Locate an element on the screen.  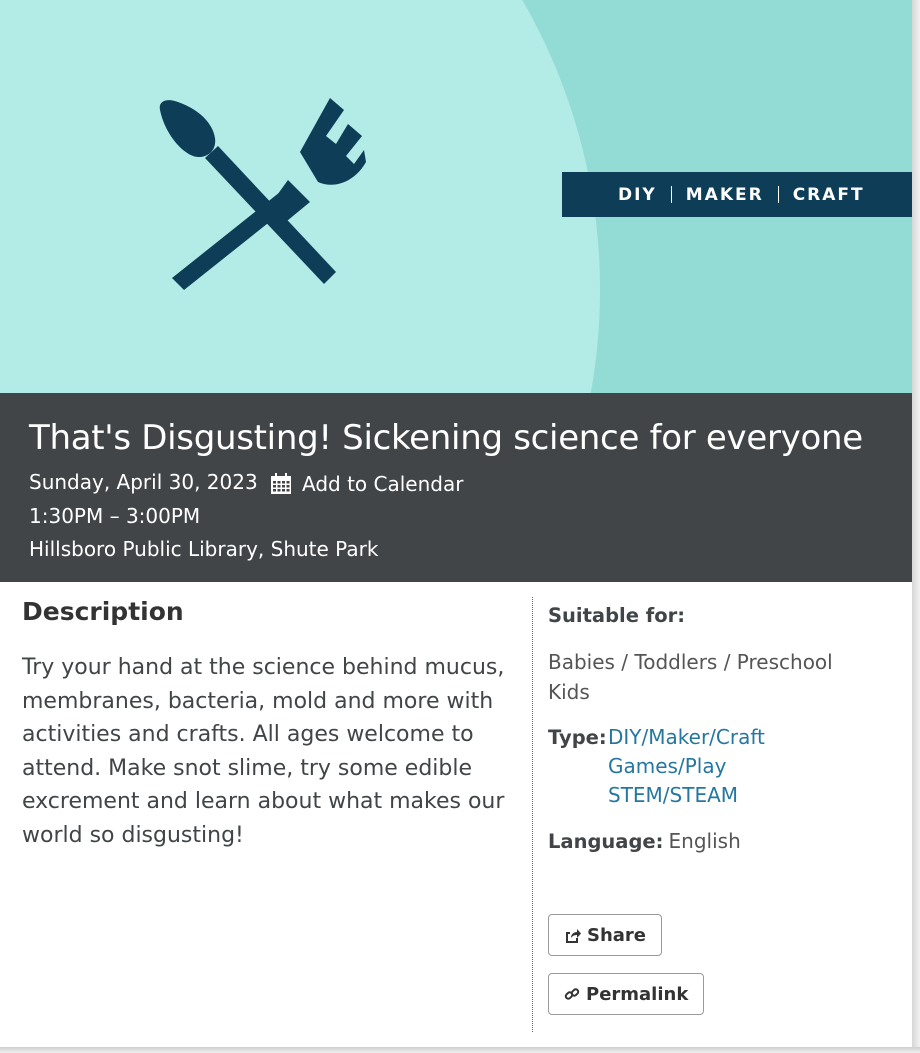
language-value: English is located at coordinates (704, 841).